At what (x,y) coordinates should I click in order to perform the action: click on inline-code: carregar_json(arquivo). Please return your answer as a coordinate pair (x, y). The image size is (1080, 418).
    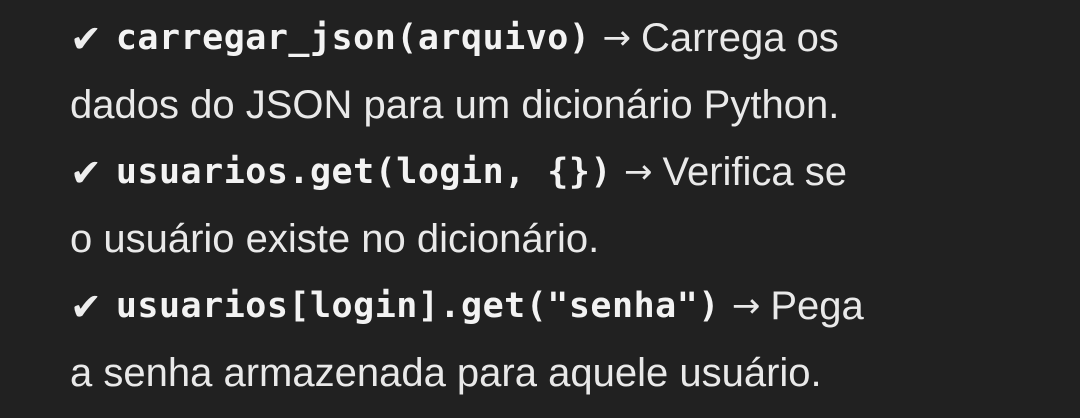
    Looking at the image, I should click on (353, 38).